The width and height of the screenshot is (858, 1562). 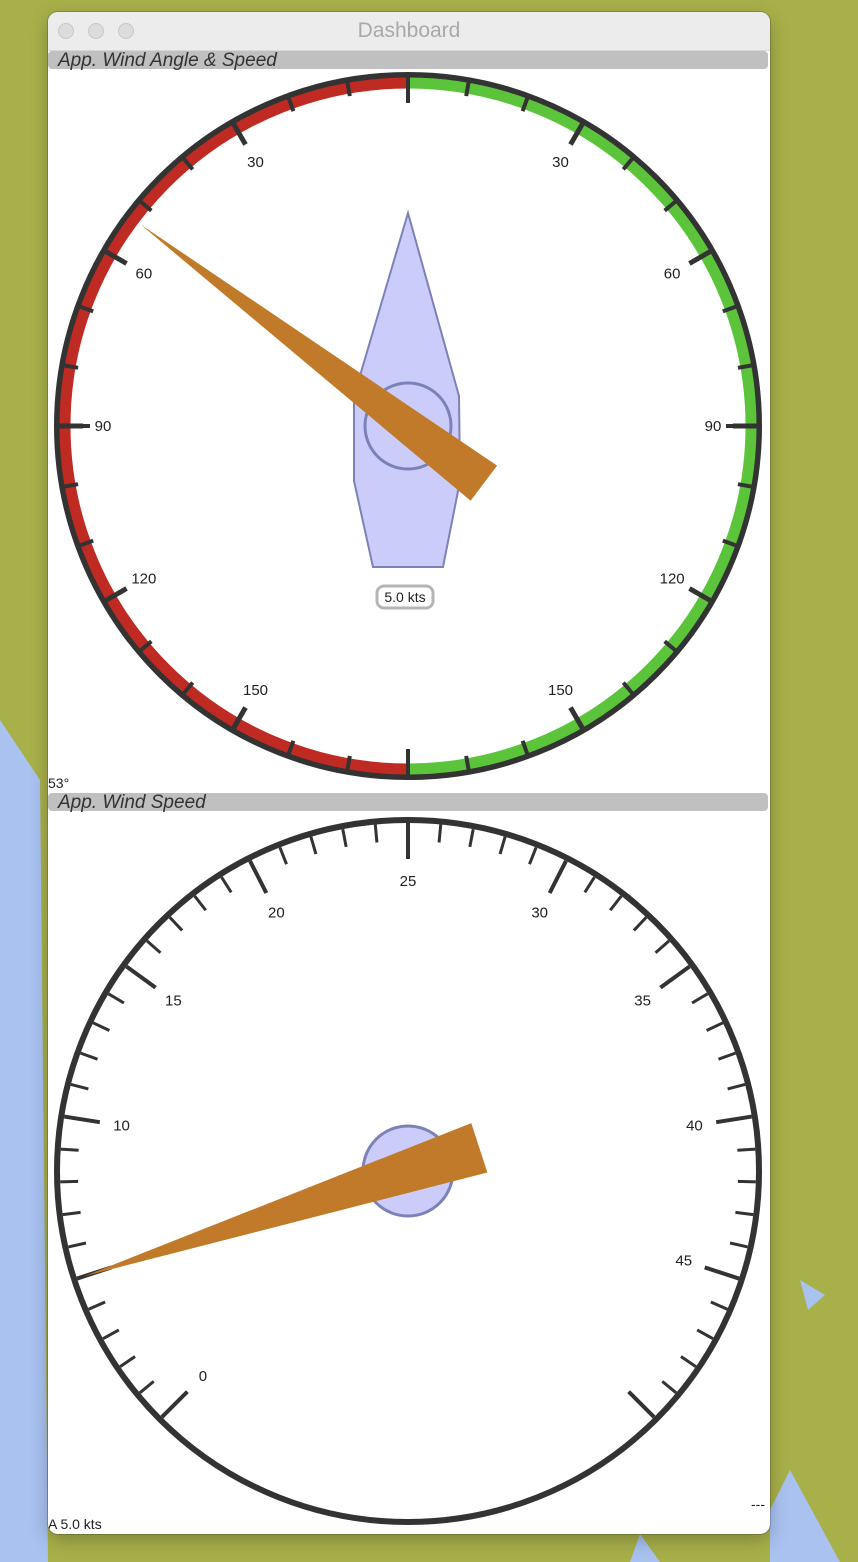 What do you see at coordinates (75, 1524) in the screenshot?
I see `speed-readout-bottom-left: A 5.0 kts` at bounding box center [75, 1524].